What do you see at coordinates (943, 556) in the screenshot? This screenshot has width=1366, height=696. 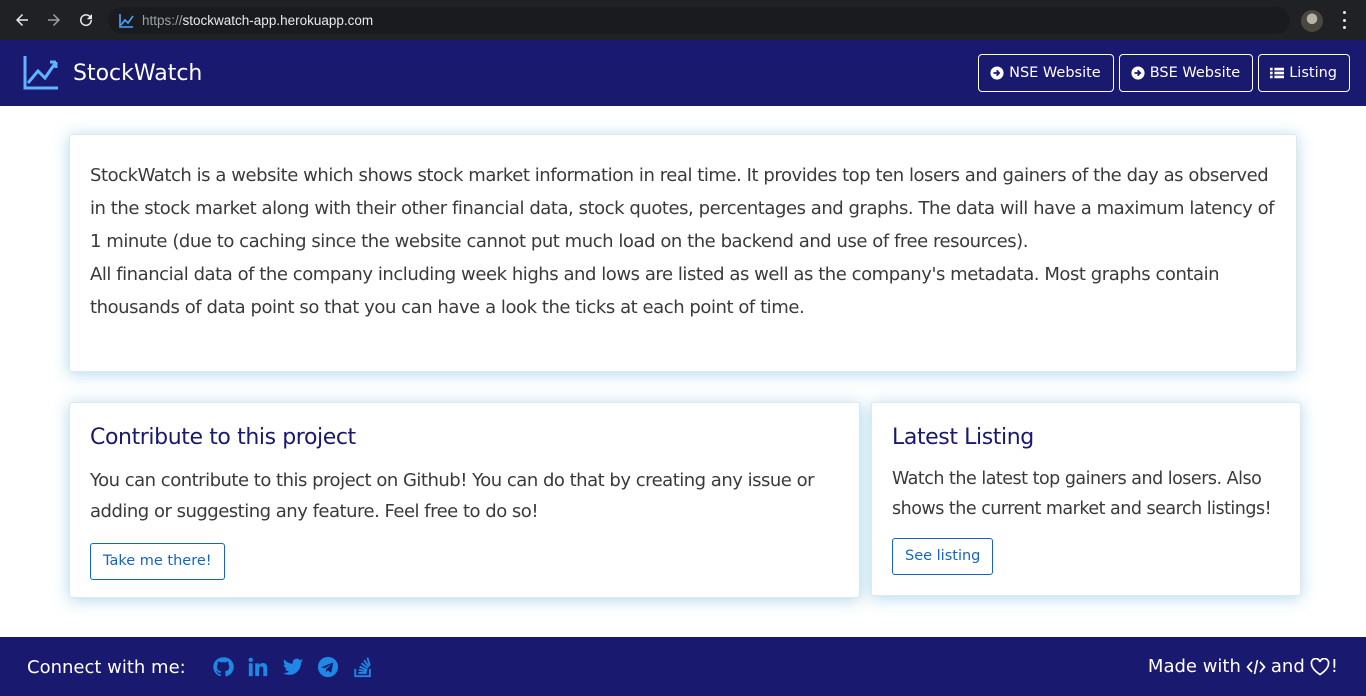 I see `see-listing-button: See listing` at bounding box center [943, 556].